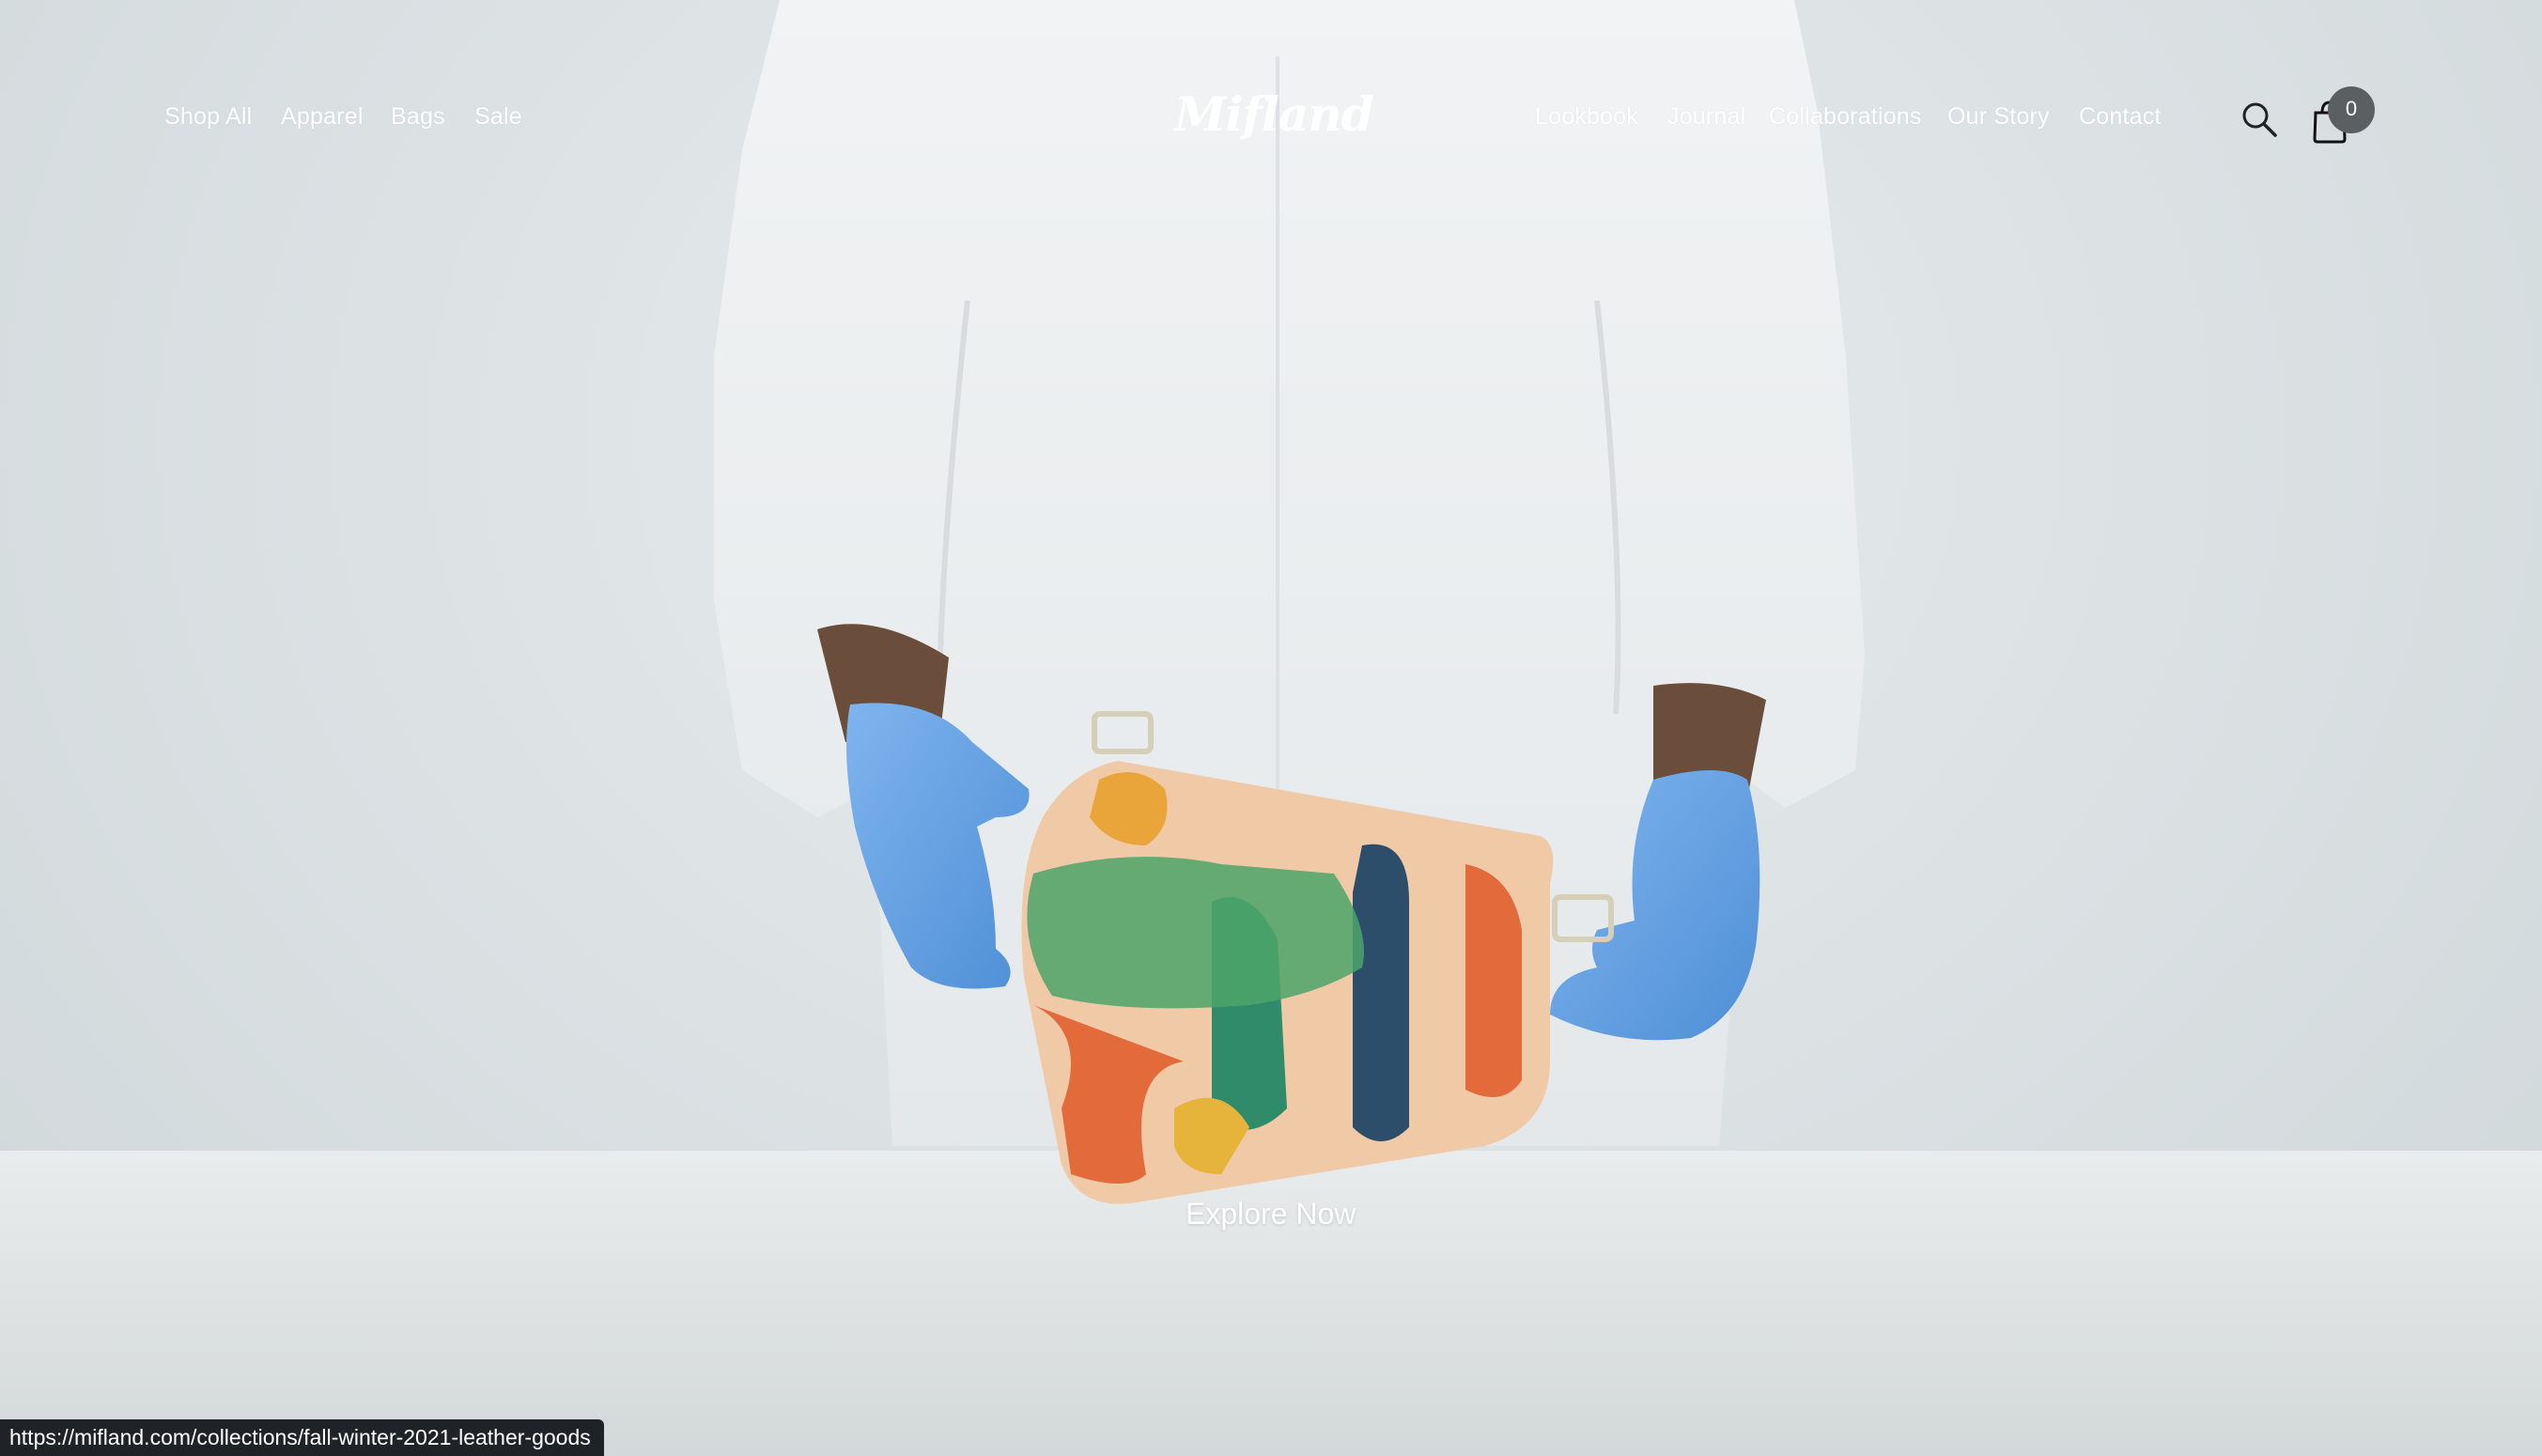 The width and height of the screenshot is (2542, 1456). What do you see at coordinates (498, 117) in the screenshot?
I see `nav-sale: Sale` at bounding box center [498, 117].